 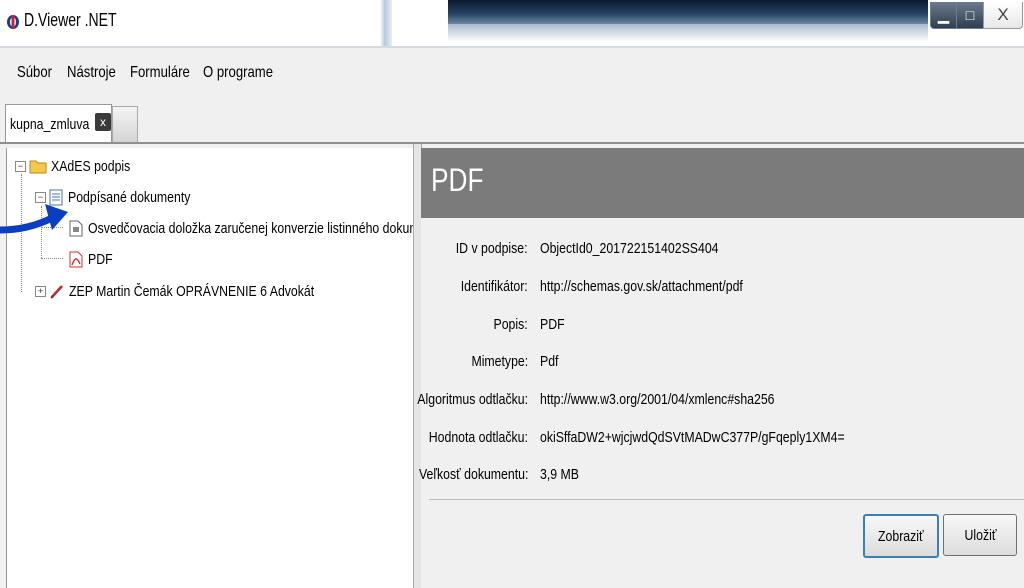 What do you see at coordinates (559, 474) in the screenshot?
I see `prop-value-document-size: 3,9 MB` at bounding box center [559, 474].